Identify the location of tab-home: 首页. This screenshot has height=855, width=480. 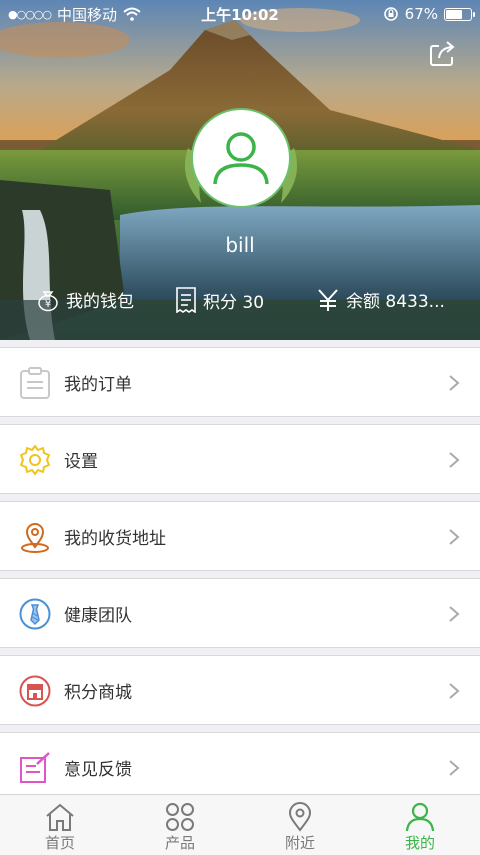
(60, 825).